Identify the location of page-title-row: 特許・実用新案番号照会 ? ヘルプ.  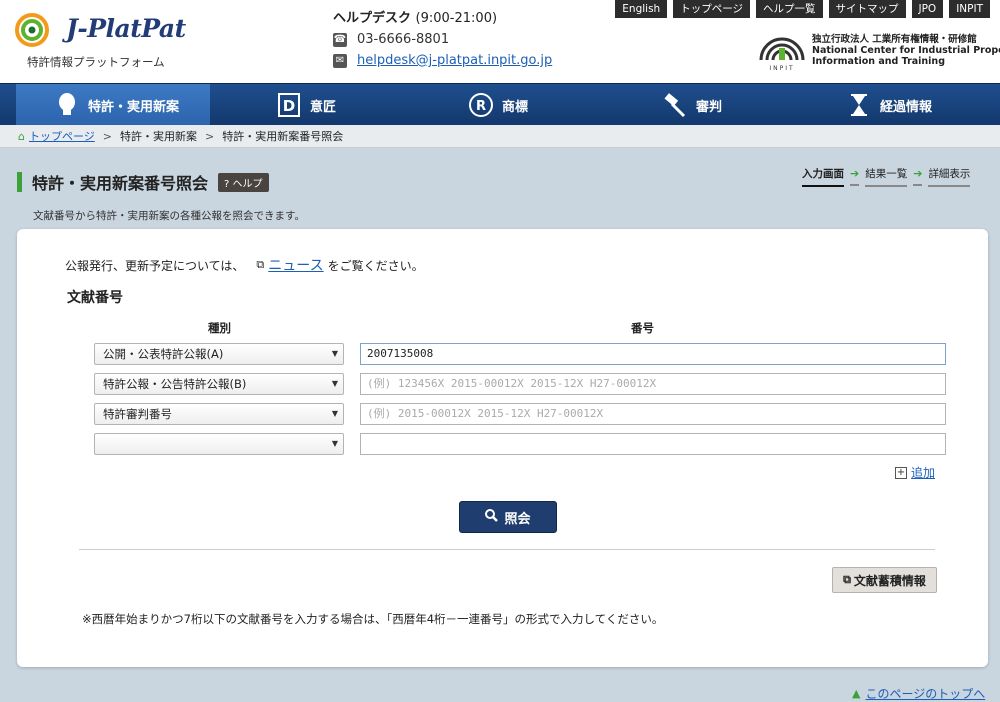
(143, 182).